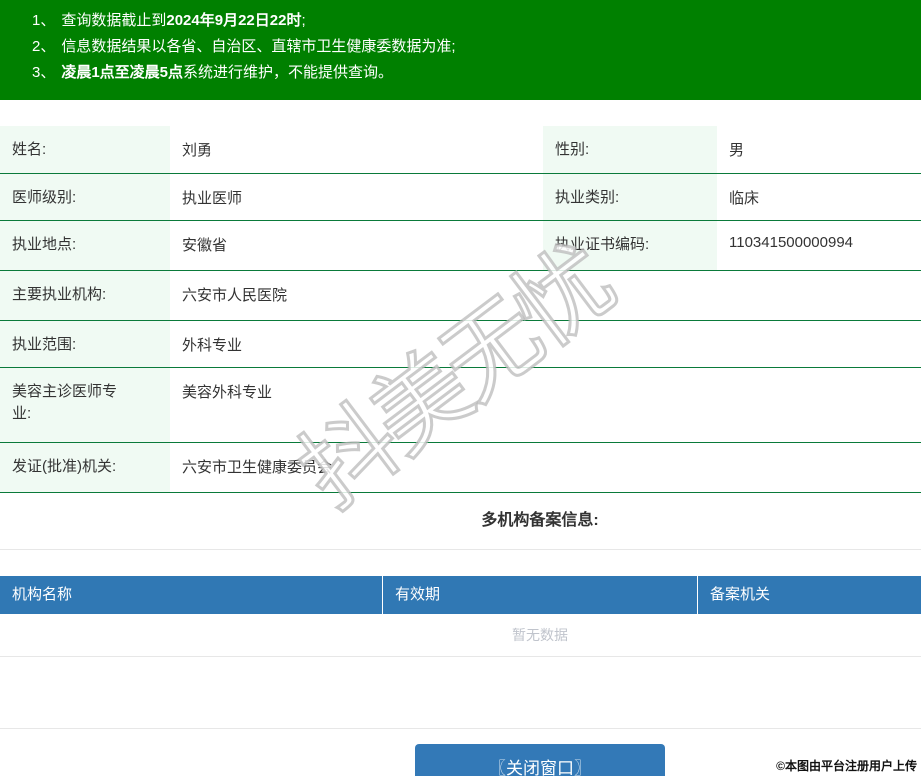 The height and width of the screenshot is (776, 921). Describe the element at coordinates (191, 594) in the screenshot. I see `column-header-institution-name: 机构名称` at that location.